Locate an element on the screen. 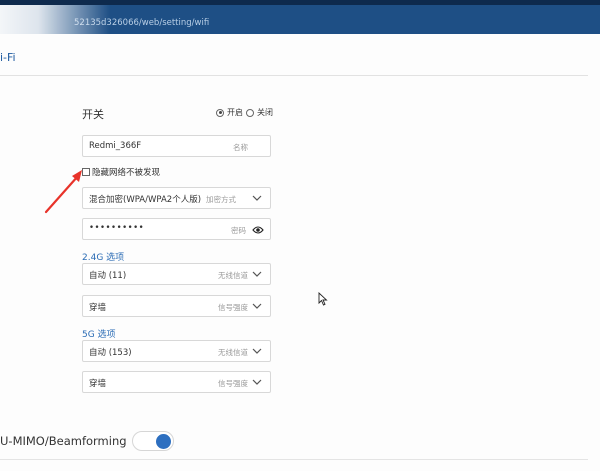  password-hint: 密码 is located at coordinates (238, 230).